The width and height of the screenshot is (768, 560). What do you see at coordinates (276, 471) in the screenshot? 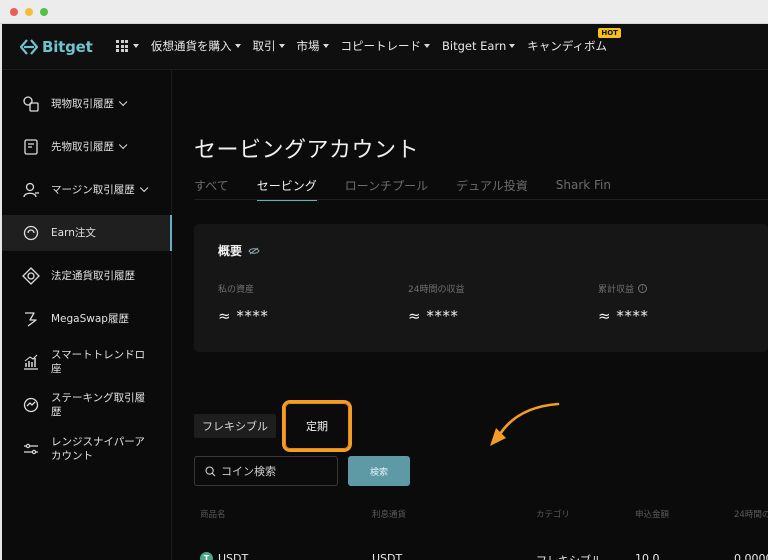
I see `coin-search-input` at bounding box center [276, 471].